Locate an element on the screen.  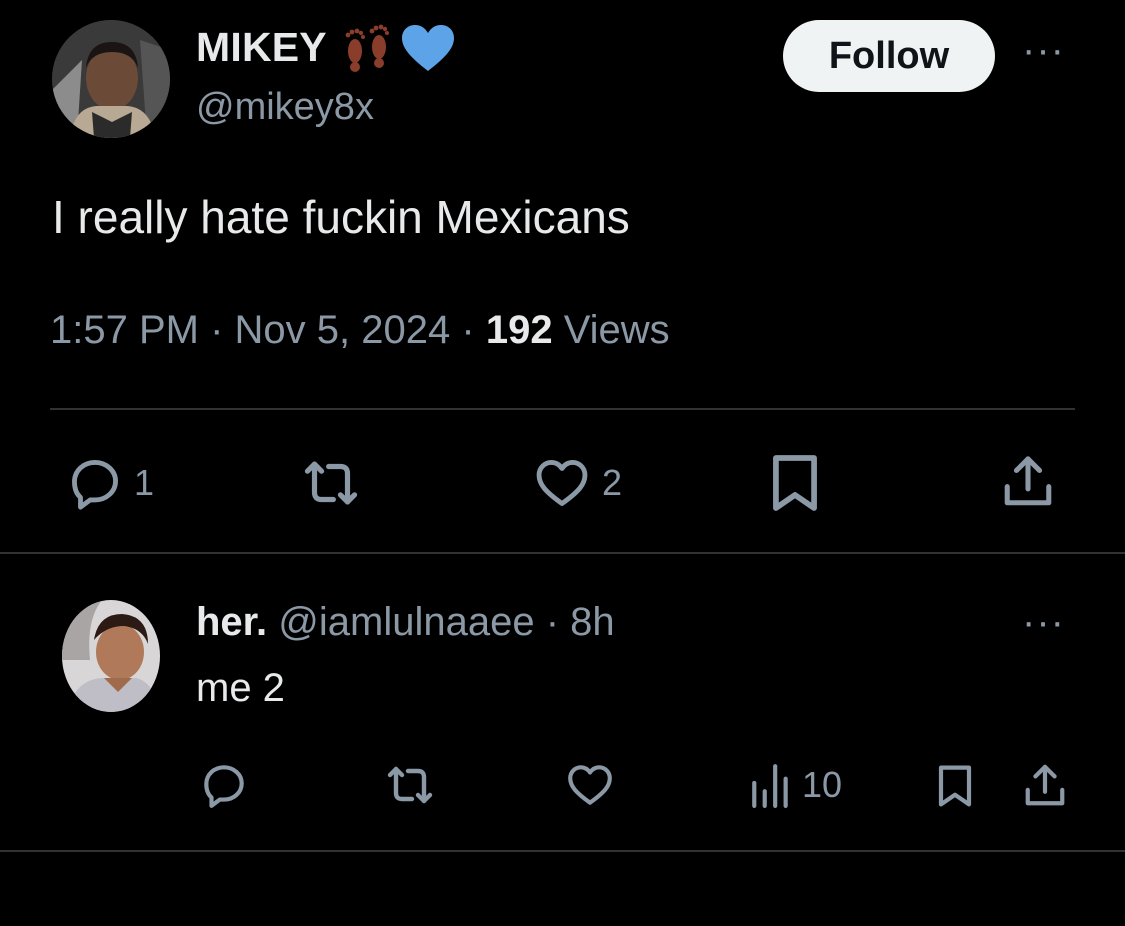
reply-button: 1 is located at coordinates (110, 483).